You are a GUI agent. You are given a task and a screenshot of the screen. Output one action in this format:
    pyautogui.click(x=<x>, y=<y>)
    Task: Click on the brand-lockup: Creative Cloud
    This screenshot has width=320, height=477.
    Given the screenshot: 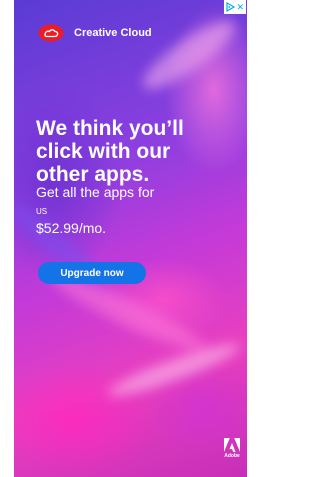 What is the action you would take?
    pyautogui.click(x=95, y=33)
    